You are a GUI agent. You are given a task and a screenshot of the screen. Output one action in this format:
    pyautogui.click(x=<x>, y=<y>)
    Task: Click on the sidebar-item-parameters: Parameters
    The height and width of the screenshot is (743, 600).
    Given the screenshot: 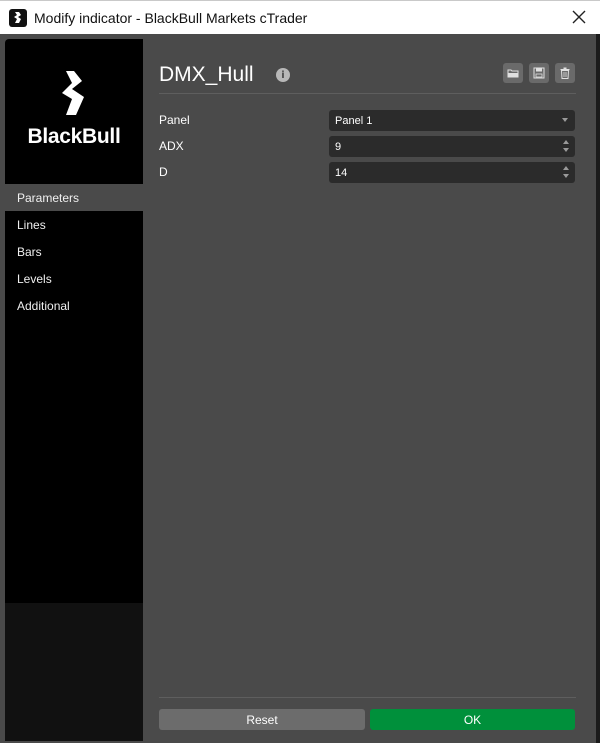 What is the action you would take?
    pyautogui.click(x=74, y=197)
    